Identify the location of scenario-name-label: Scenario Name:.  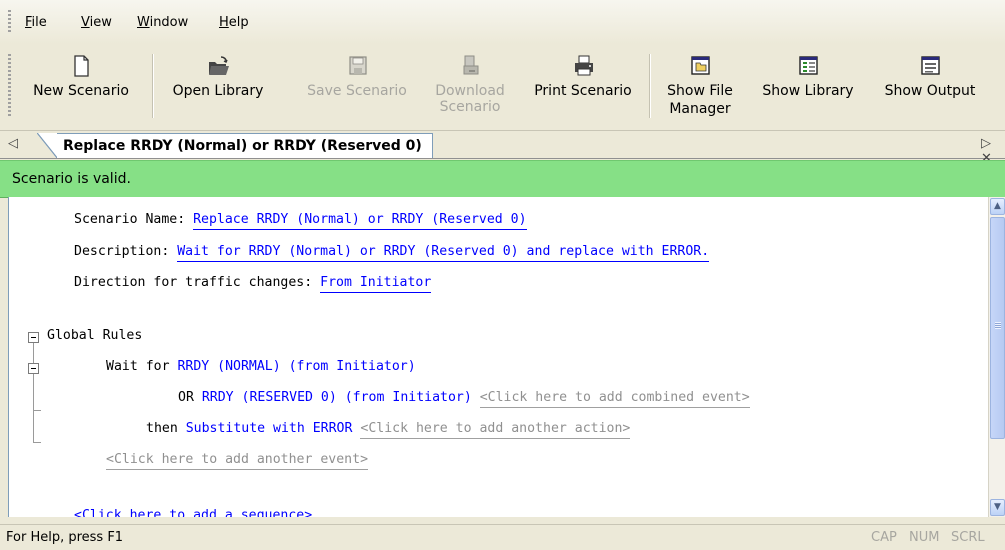
(134, 219).